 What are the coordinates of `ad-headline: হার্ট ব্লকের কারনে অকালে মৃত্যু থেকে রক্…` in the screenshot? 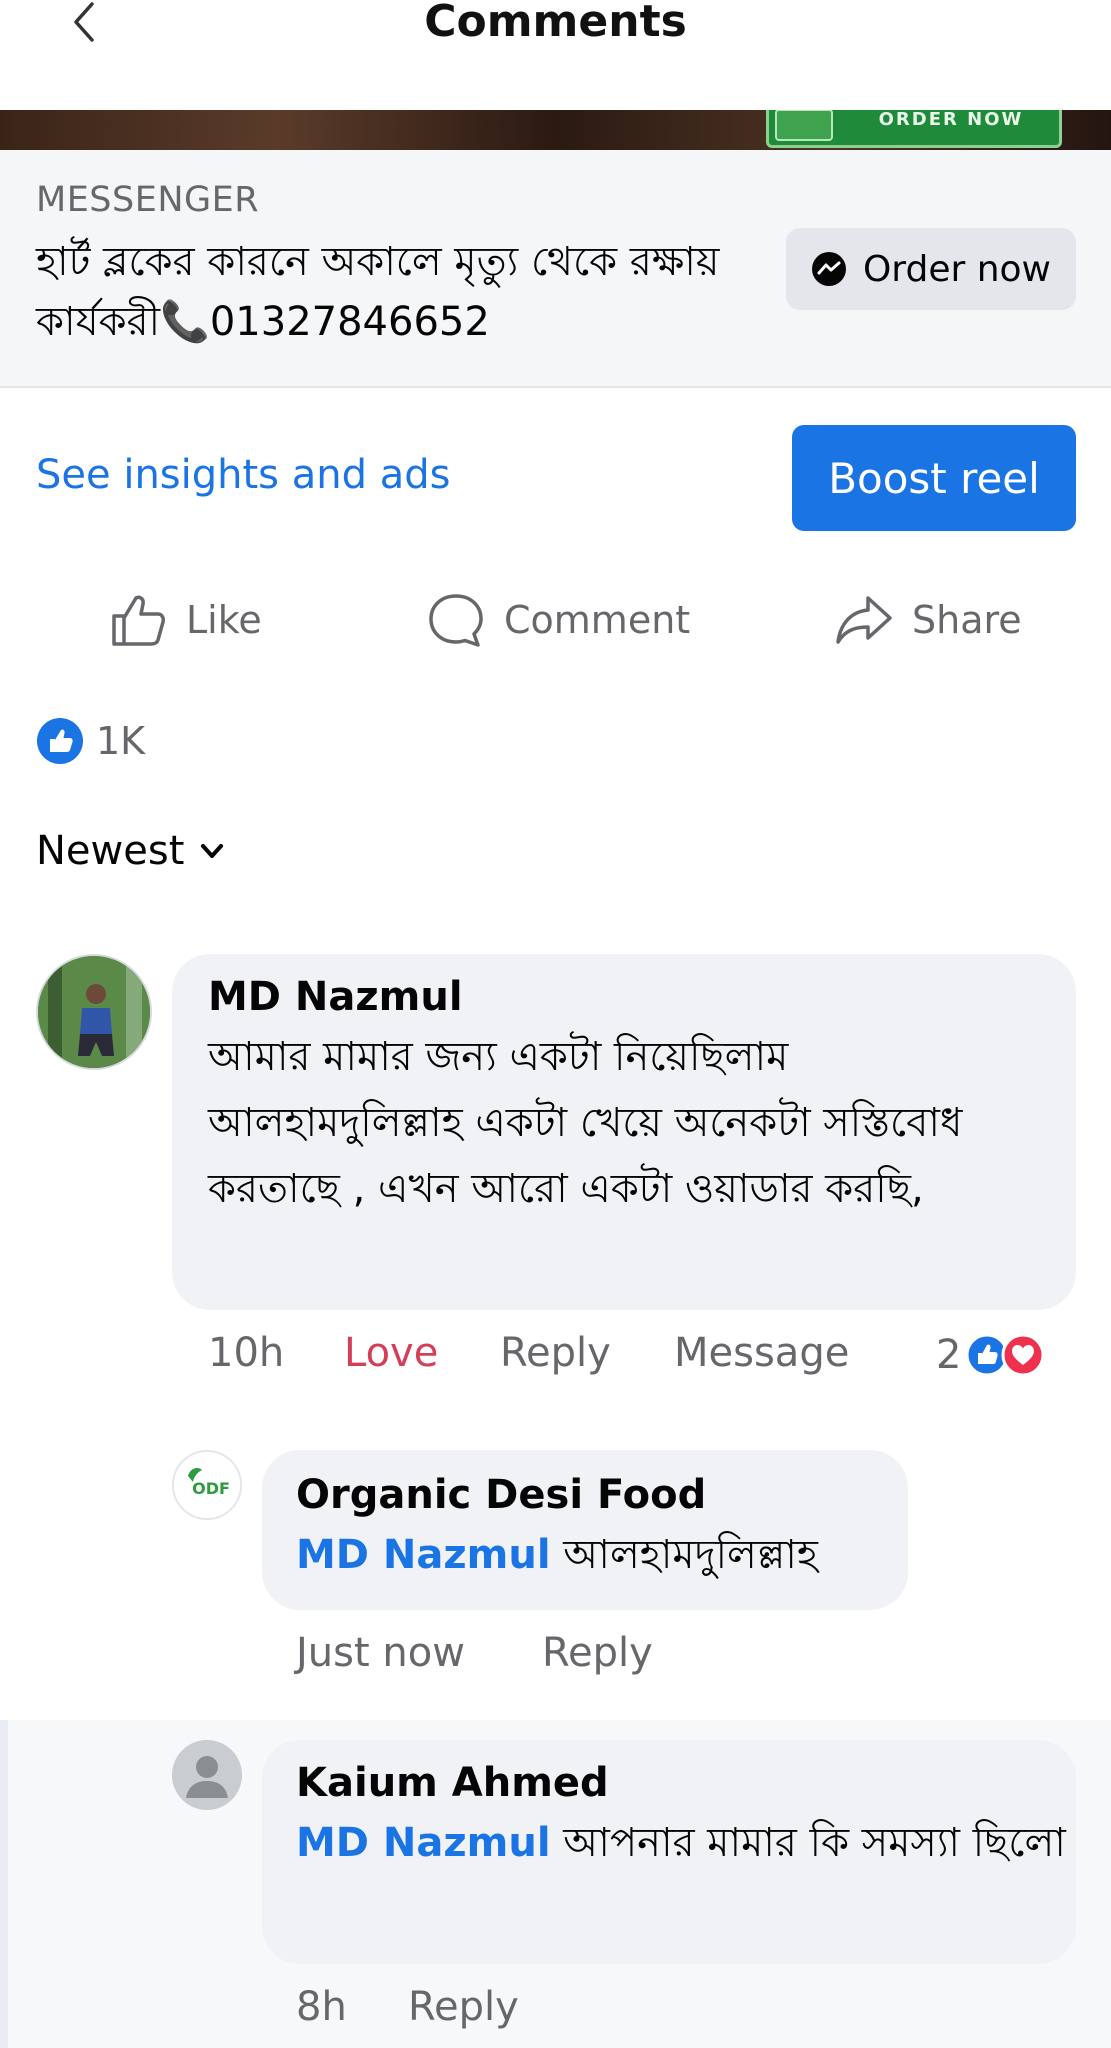 It's located at (378, 292).